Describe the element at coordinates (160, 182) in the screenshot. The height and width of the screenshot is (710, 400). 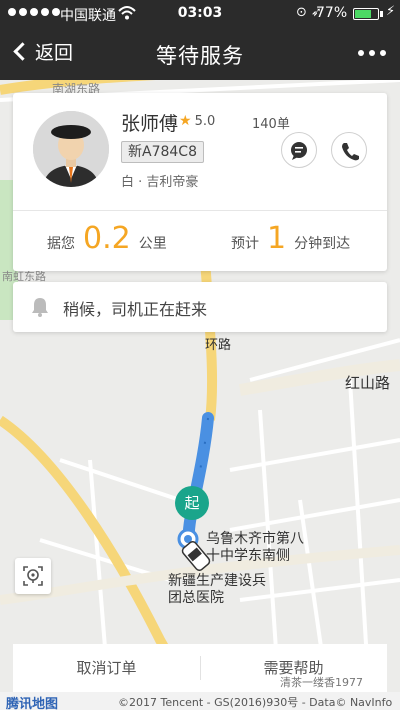
I see `car-model: 白 · 吉利帝豪` at that location.